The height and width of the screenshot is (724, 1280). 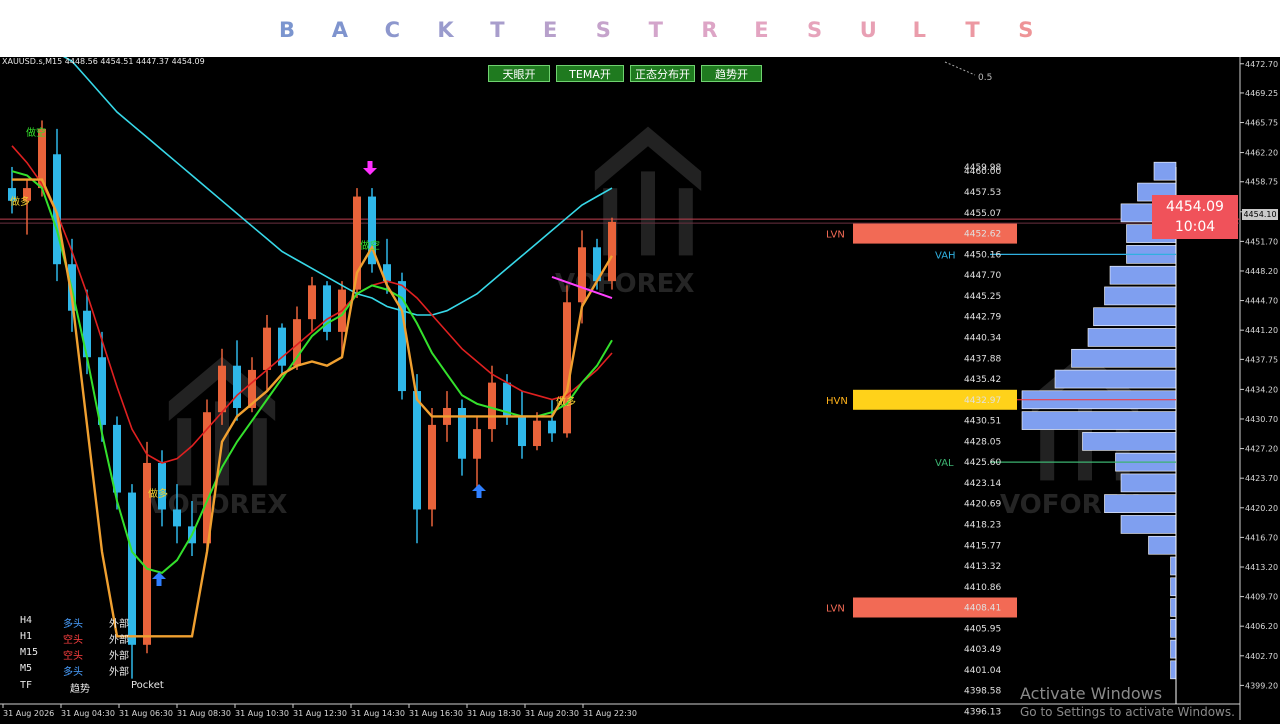 What do you see at coordinates (1091, 693) in the screenshot?
I see `activate-windows-title: Activate Windows` at bounding box center [1091, 693].